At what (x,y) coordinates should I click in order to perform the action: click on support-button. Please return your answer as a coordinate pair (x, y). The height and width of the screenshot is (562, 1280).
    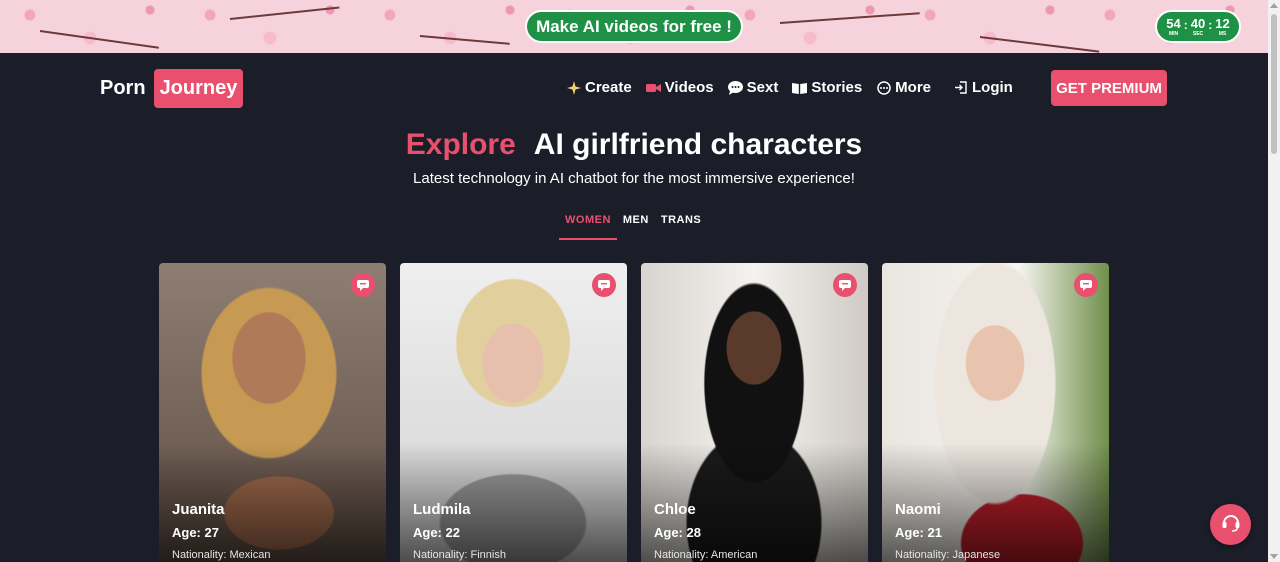
    Looking at the image, I should click on (1230, 524).